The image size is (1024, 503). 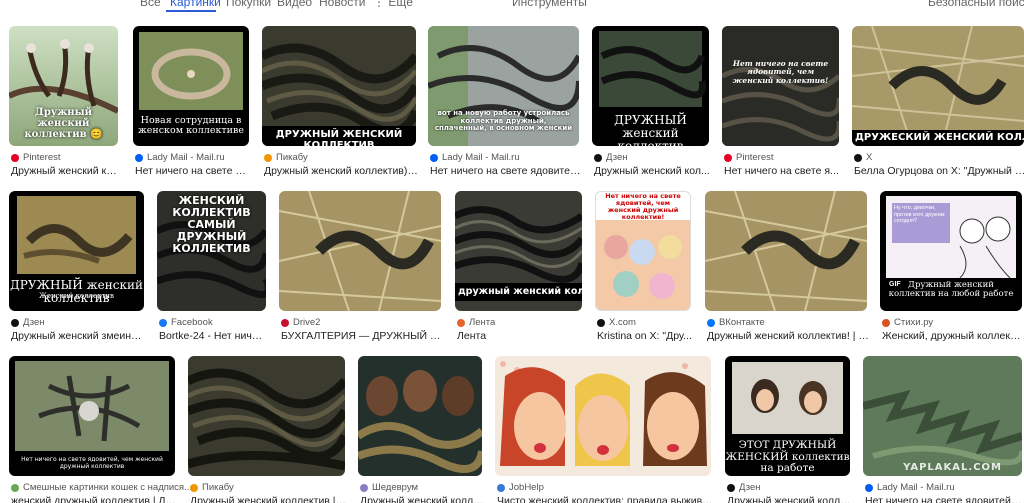 I want to click on result-title: Лента, so click(x=520, y=336).